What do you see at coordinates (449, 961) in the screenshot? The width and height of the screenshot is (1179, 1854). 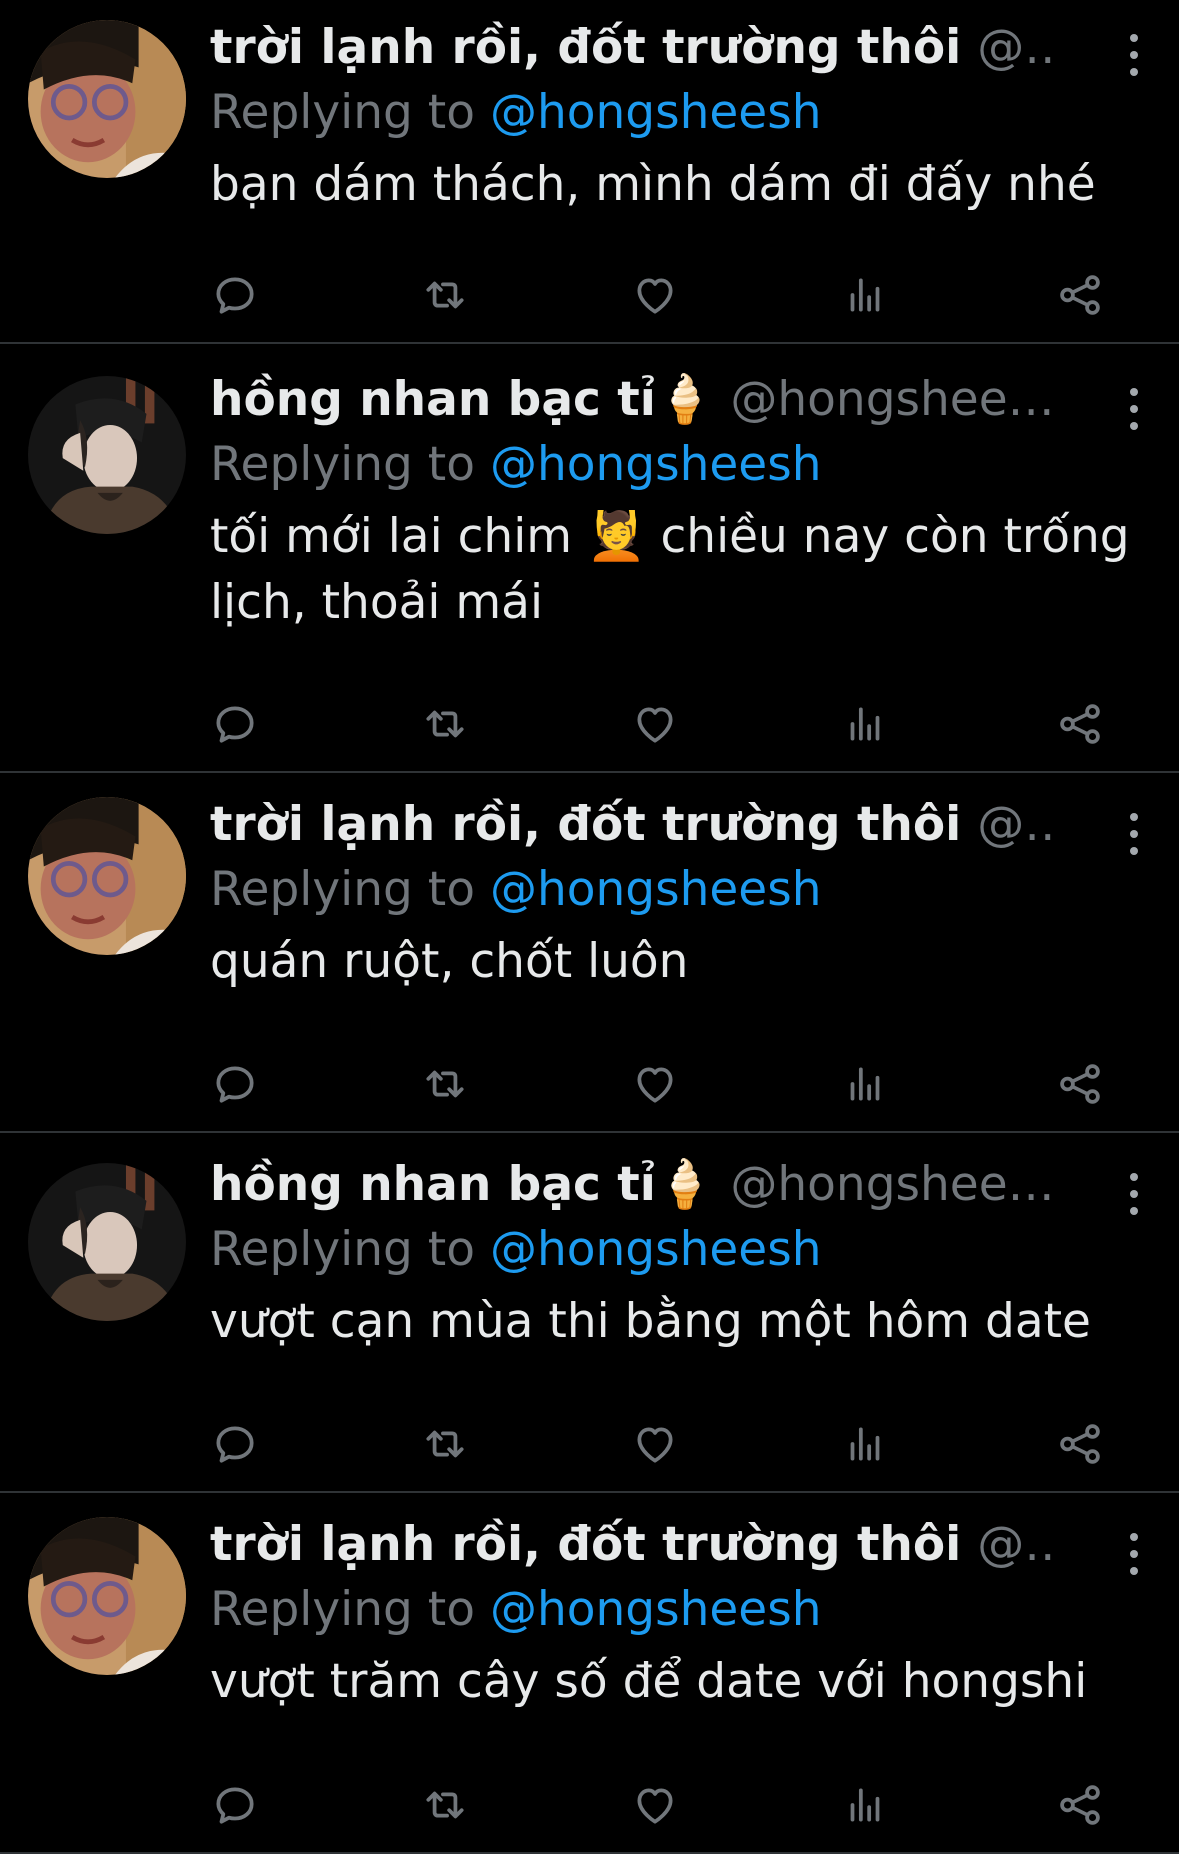 I see `tweet-text: quán ruột, chốt luôn` at bounding box center [449, 961].